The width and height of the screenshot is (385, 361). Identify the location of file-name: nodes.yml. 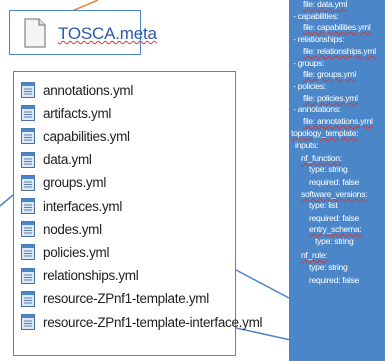
(72, 229).